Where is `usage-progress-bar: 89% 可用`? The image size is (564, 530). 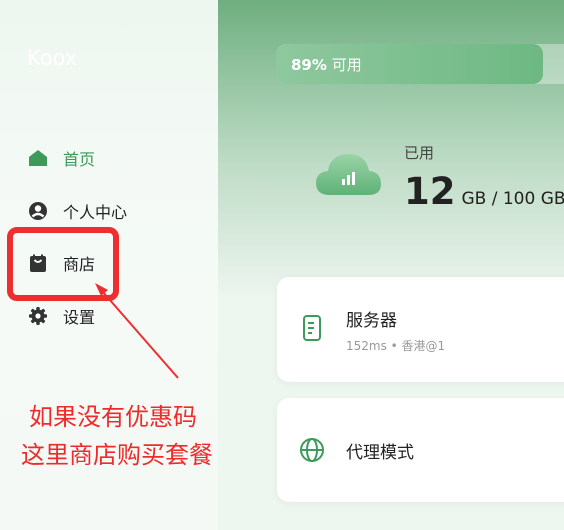 usage-progress-bar: 89% 可用 is located at coordinates (420, 64).